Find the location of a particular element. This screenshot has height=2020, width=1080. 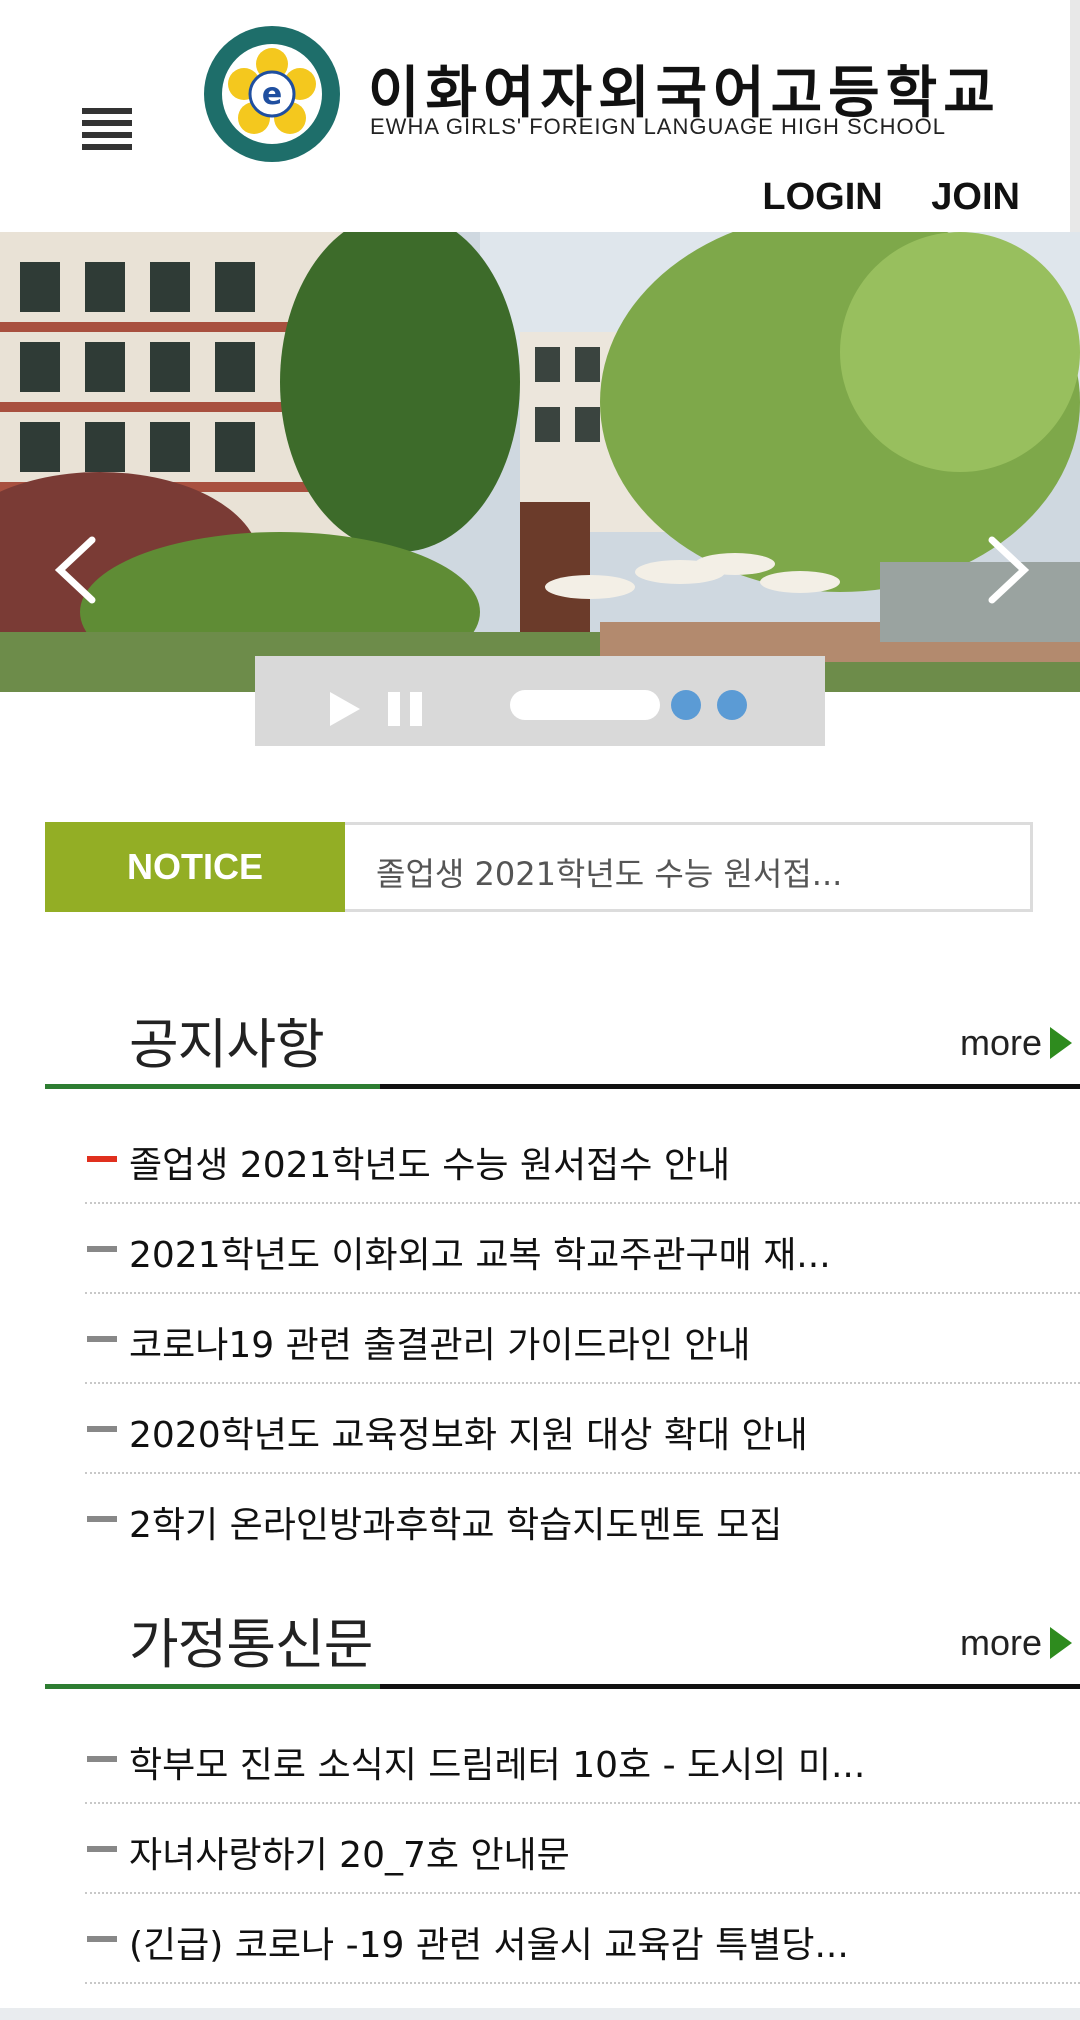

list-item: 자녀사랑하기 20_7호 안내문 is located at coordinates (582, 1850).